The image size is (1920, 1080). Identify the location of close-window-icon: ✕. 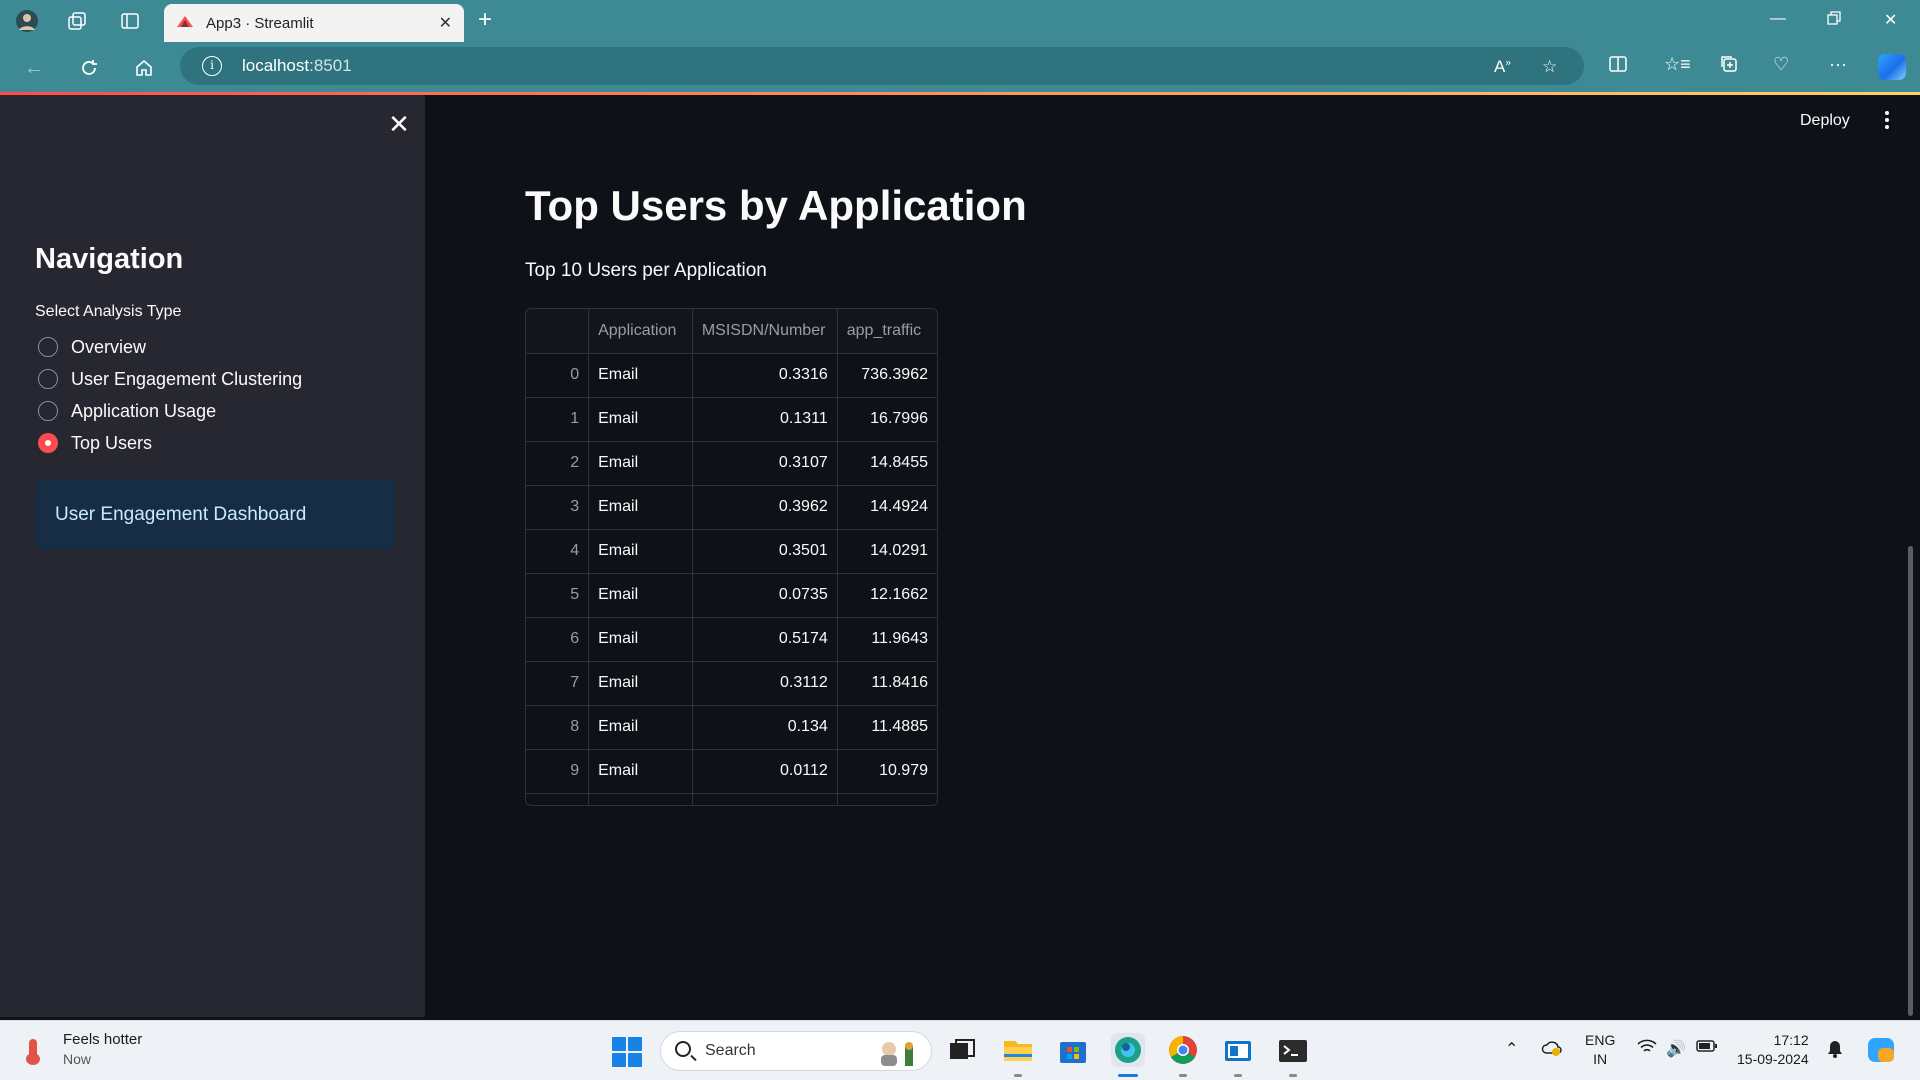
(1890, 20).